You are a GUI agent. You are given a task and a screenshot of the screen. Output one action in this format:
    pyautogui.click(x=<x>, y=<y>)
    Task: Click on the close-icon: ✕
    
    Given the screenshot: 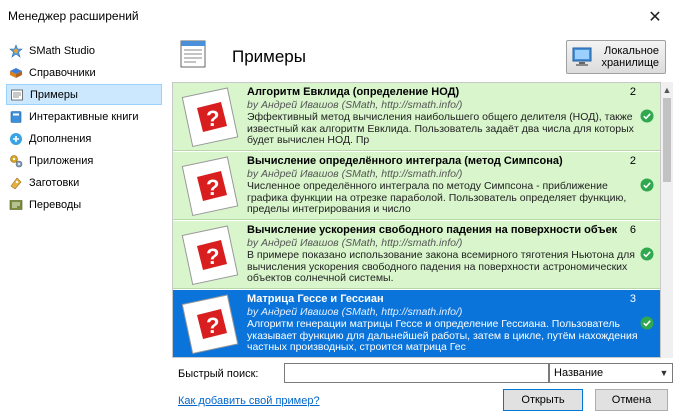 What is the action you would take?
    pyautogui.click(x=655, y=17)
    